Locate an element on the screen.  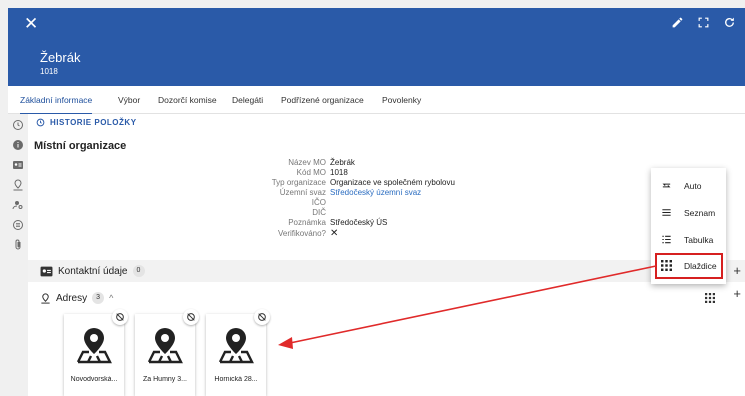
menu-item-seznam: Seznam is located at coordinates (688, 213).